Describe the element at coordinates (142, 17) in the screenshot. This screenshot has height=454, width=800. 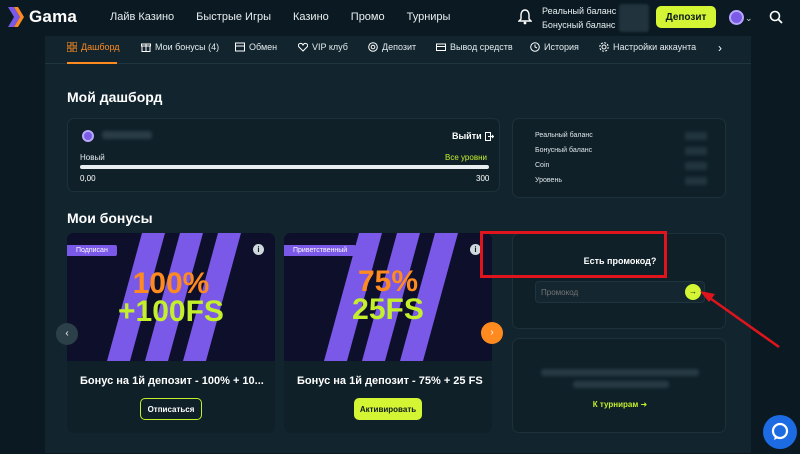
I see `nav-live-casino: Лайв Казино` at that location.